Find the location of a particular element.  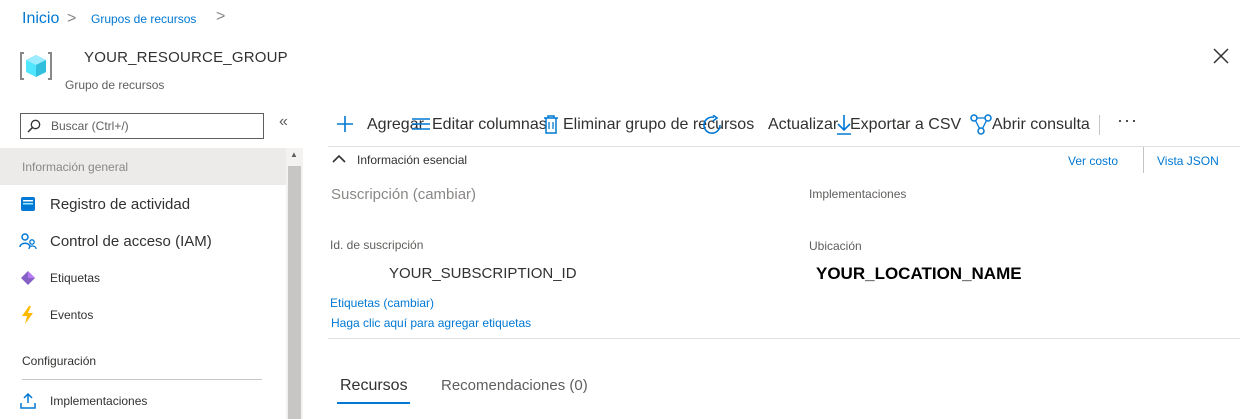

sidebar-item-events: Eventos is located at coordinates (55, 315).